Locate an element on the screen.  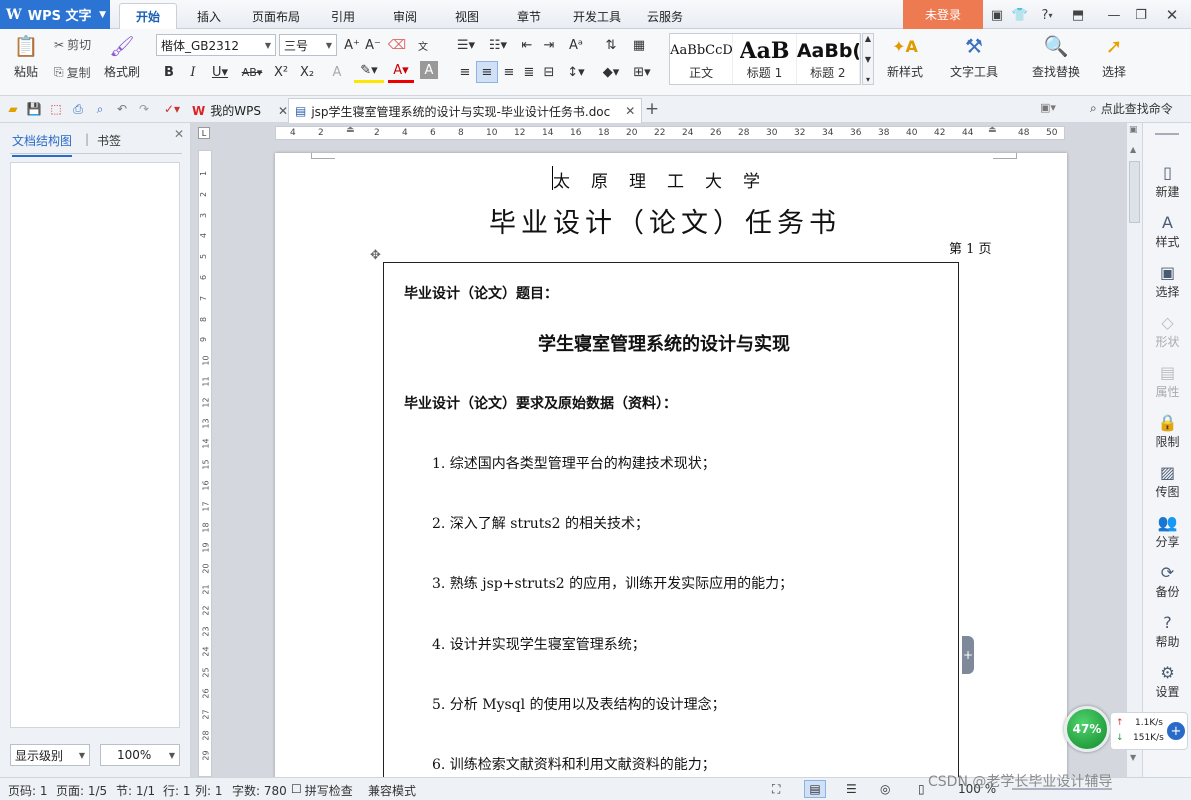
speed-gauge: 47% is located at coordinates (1087, 729).